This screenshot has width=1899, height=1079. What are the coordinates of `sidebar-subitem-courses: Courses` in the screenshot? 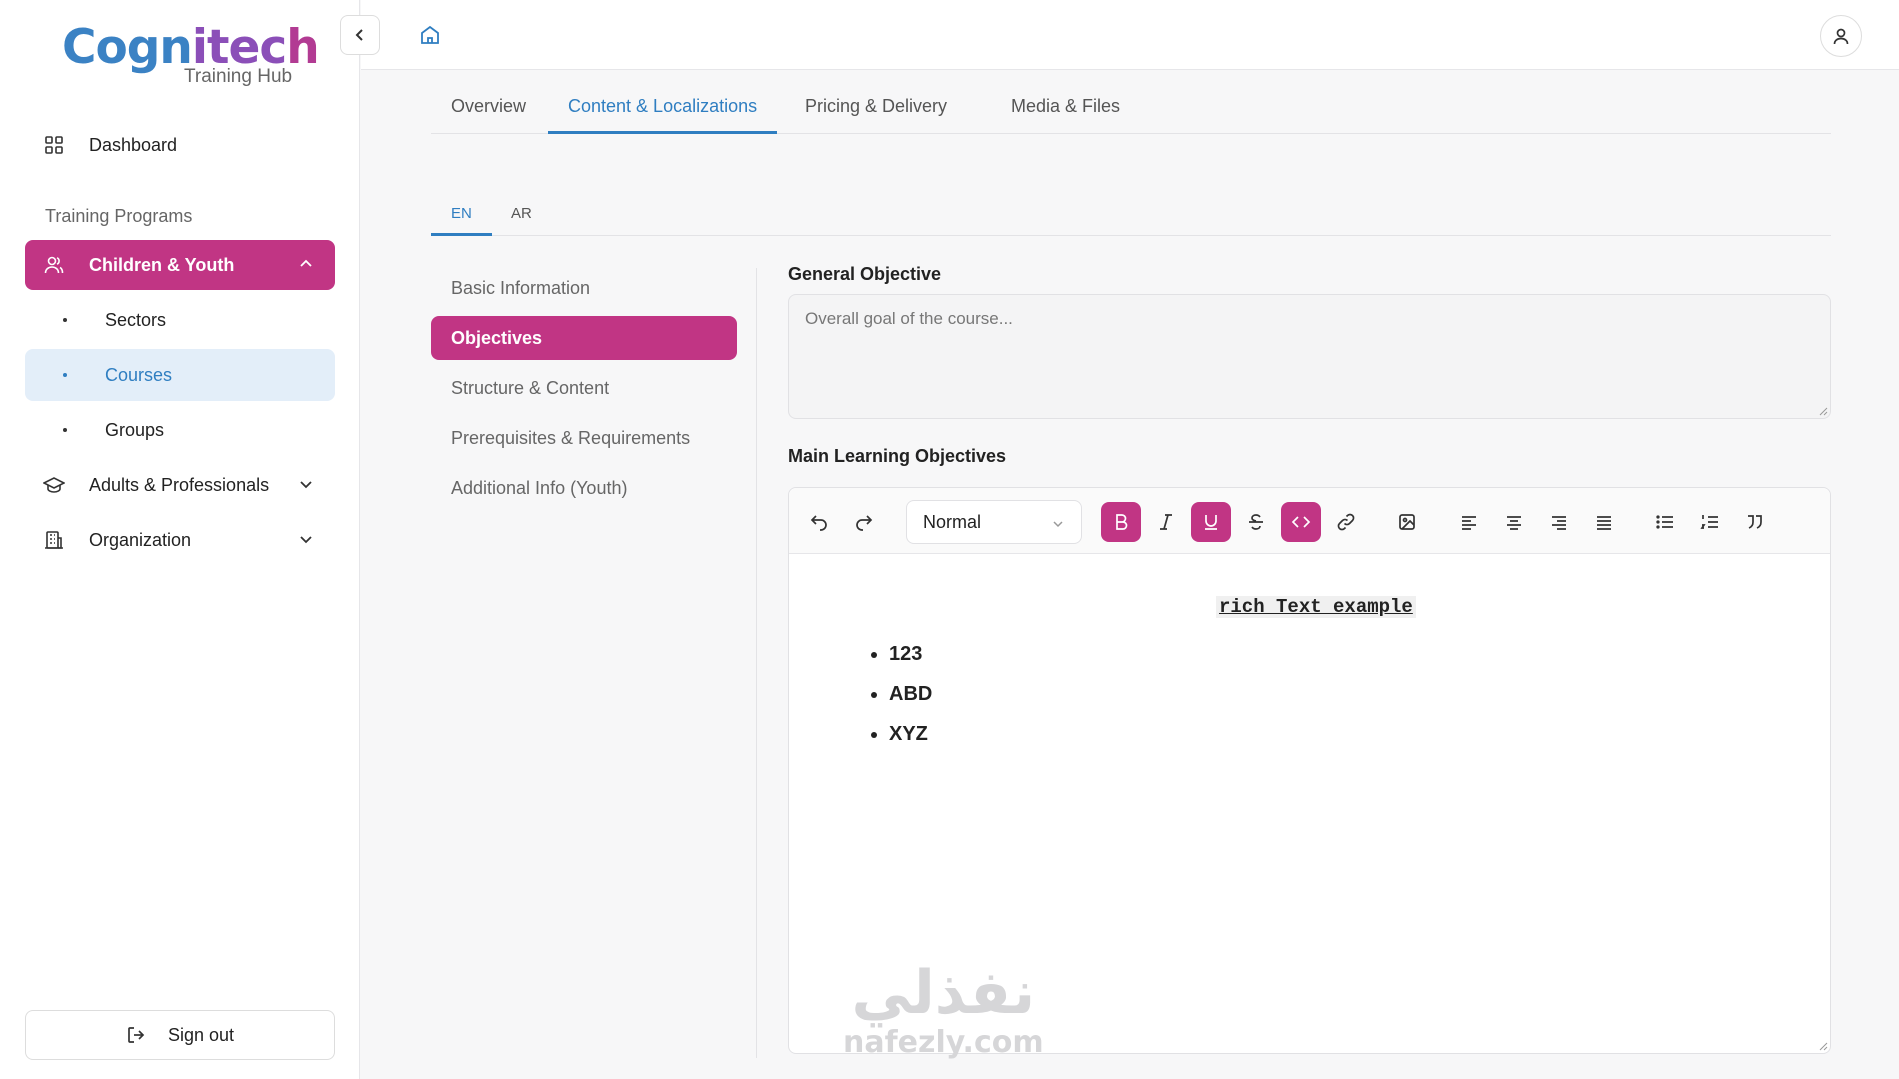 It's located at (180, 375).